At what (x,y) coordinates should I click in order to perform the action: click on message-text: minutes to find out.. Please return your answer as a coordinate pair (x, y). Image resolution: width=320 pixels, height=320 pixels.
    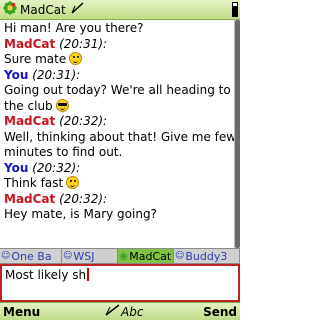
    Looking at the image, I should click on (117, 153).